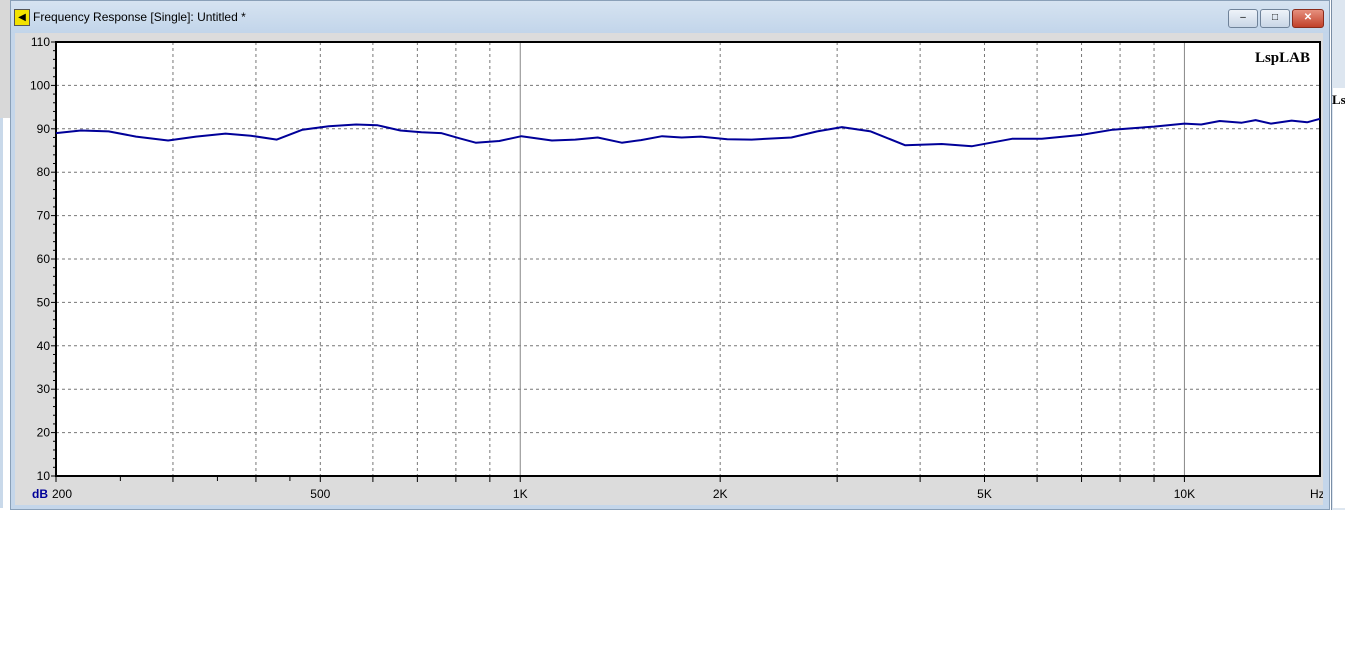 This screenshot has height=650, width=1345. What do you see at coordinates (320, 494) in the screenshot?
I see `x-tick-label: 500` at bounding box center [320, 494].